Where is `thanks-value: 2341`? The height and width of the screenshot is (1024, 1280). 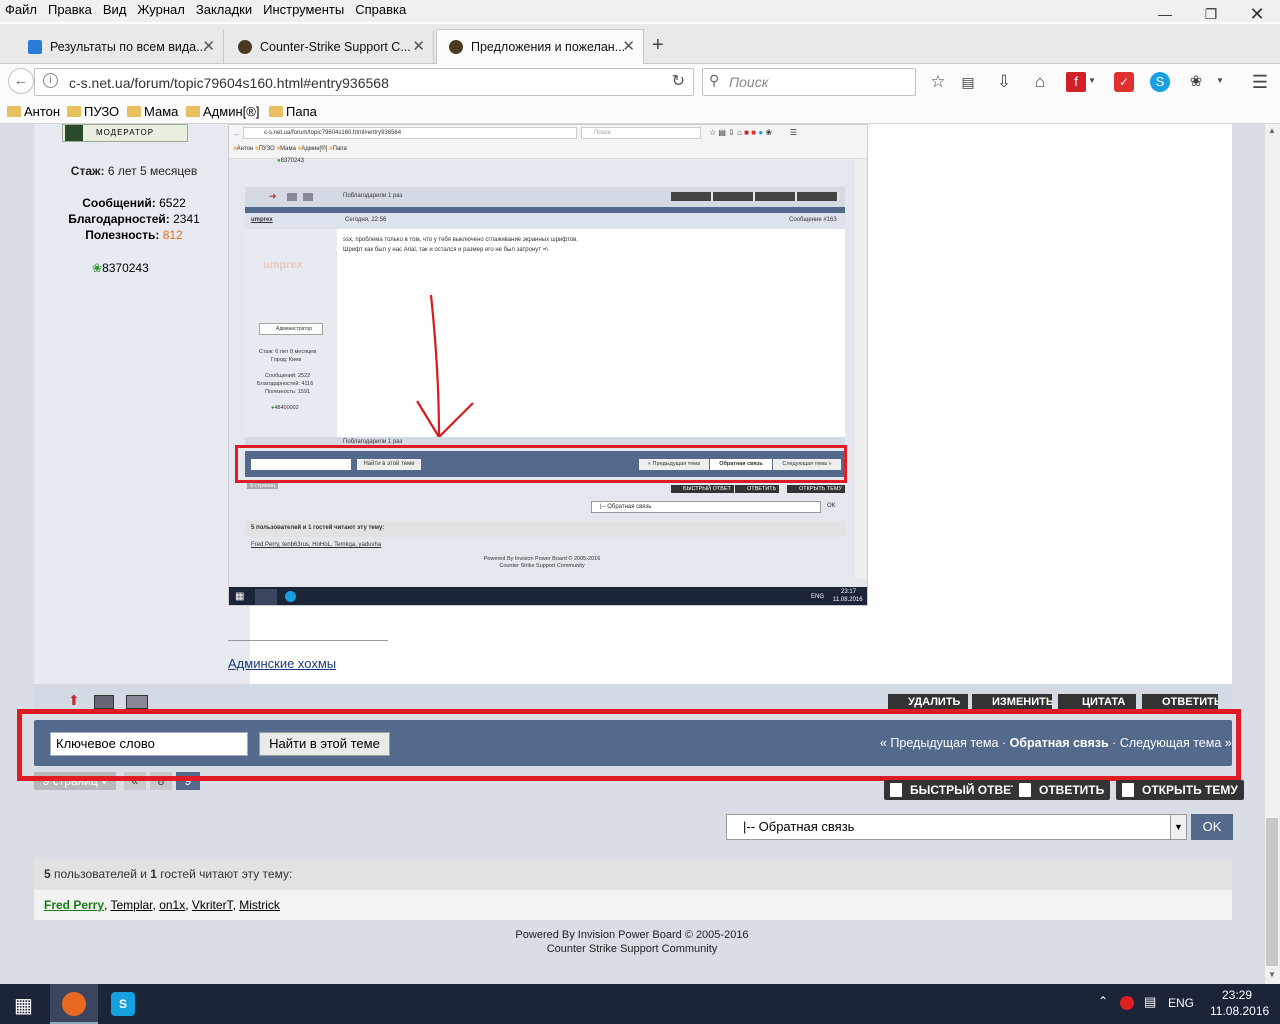
thanks-value: 2341 is located at coordinates (186, 219).